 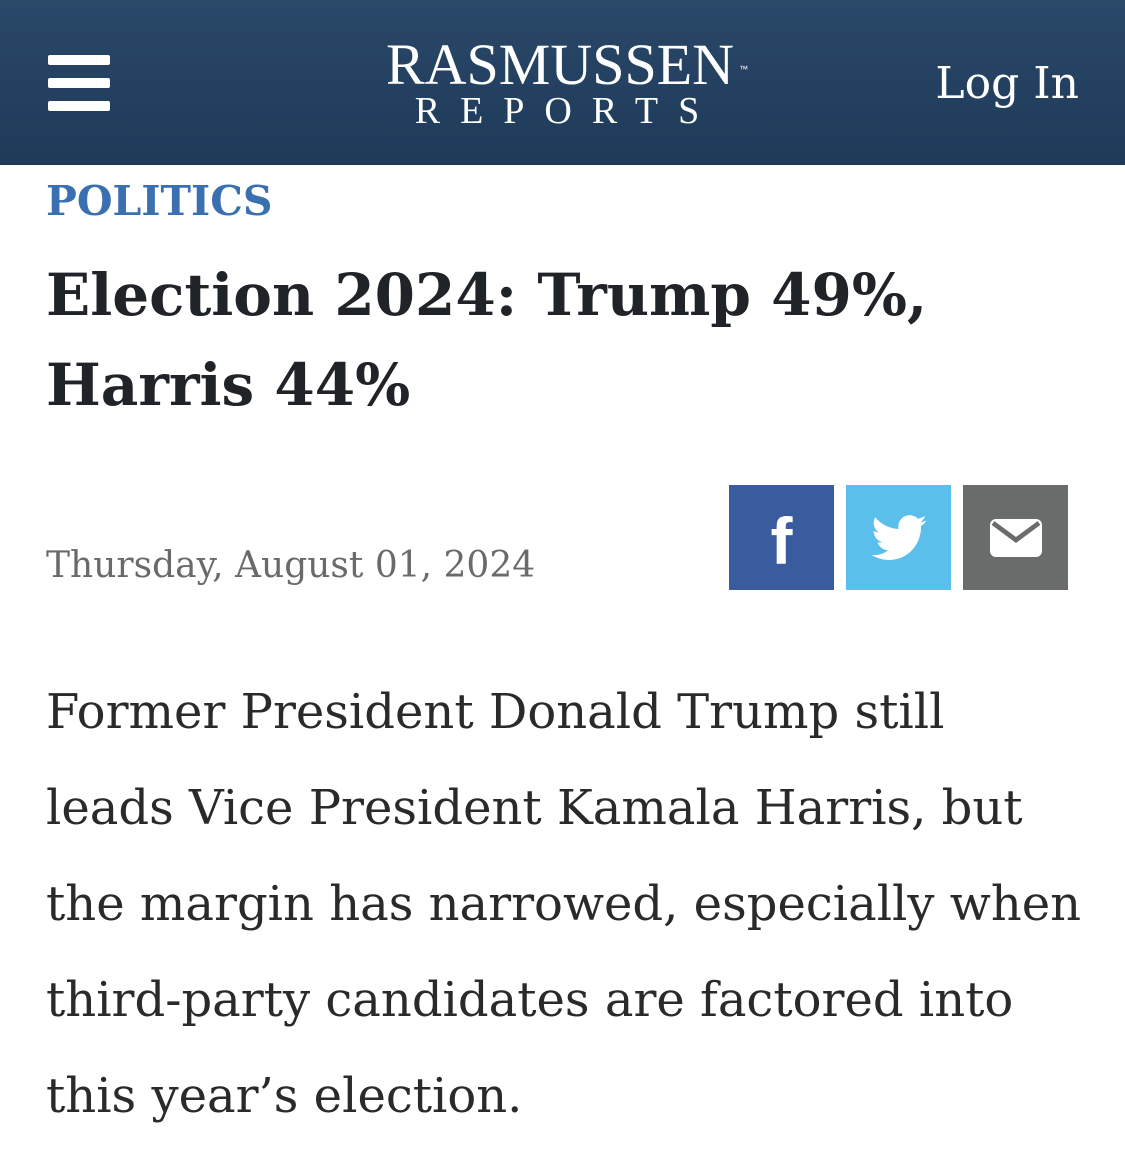 I want to click on twitter-icon, so click(x=898, y=537).